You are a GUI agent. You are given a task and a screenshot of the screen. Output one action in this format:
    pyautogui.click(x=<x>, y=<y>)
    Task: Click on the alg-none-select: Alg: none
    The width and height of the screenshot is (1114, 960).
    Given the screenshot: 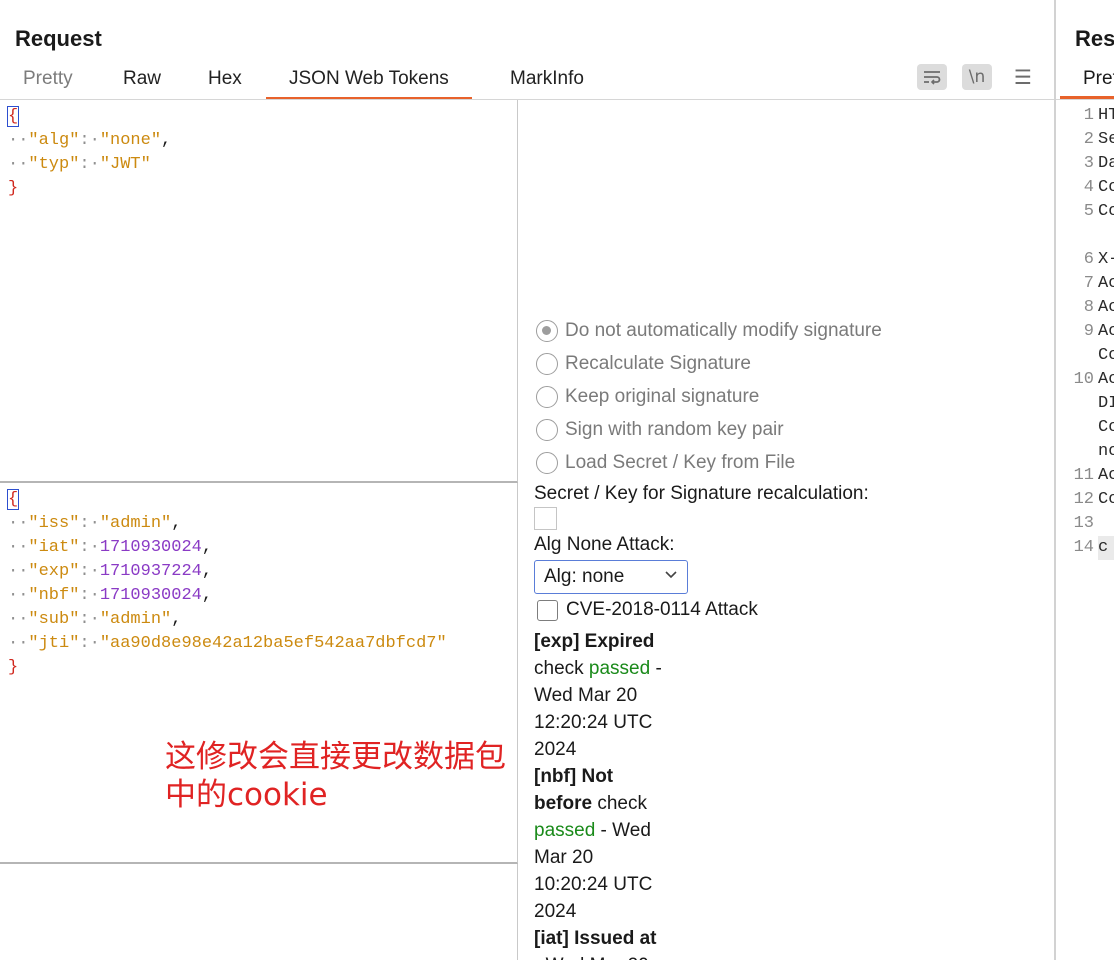 What is the action you would take?
    pyautogui.click(x=611, y=577)
    